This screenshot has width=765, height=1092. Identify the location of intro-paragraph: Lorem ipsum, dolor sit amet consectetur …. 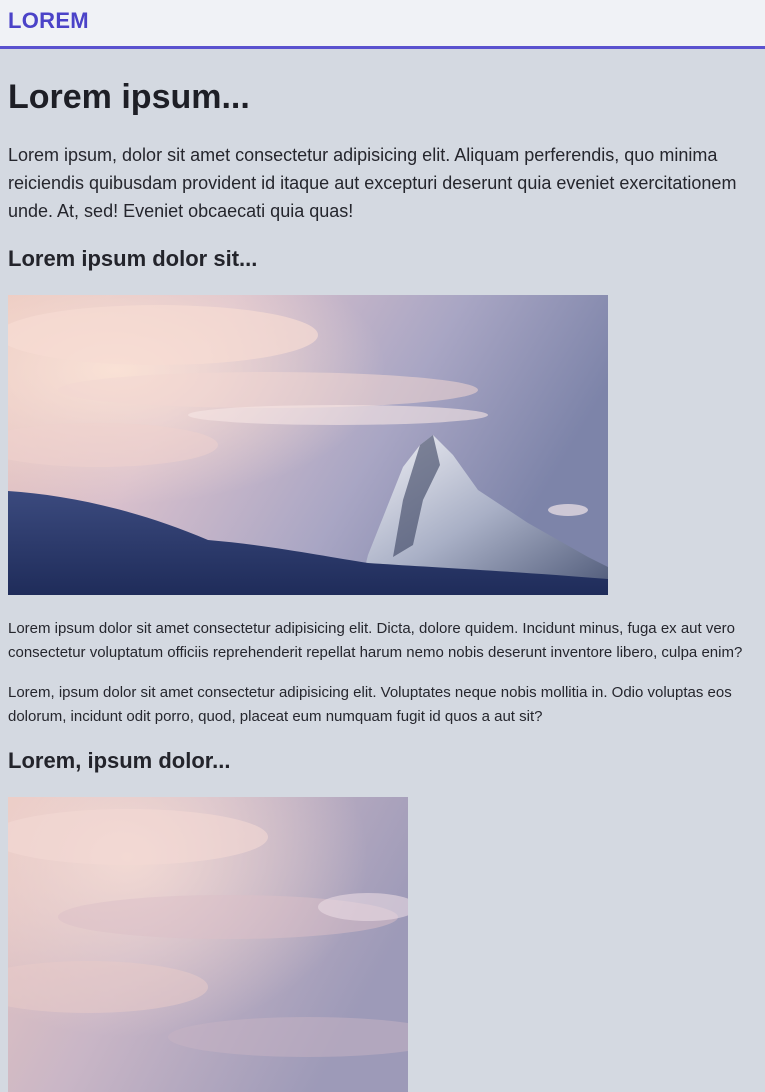
(372, 183).